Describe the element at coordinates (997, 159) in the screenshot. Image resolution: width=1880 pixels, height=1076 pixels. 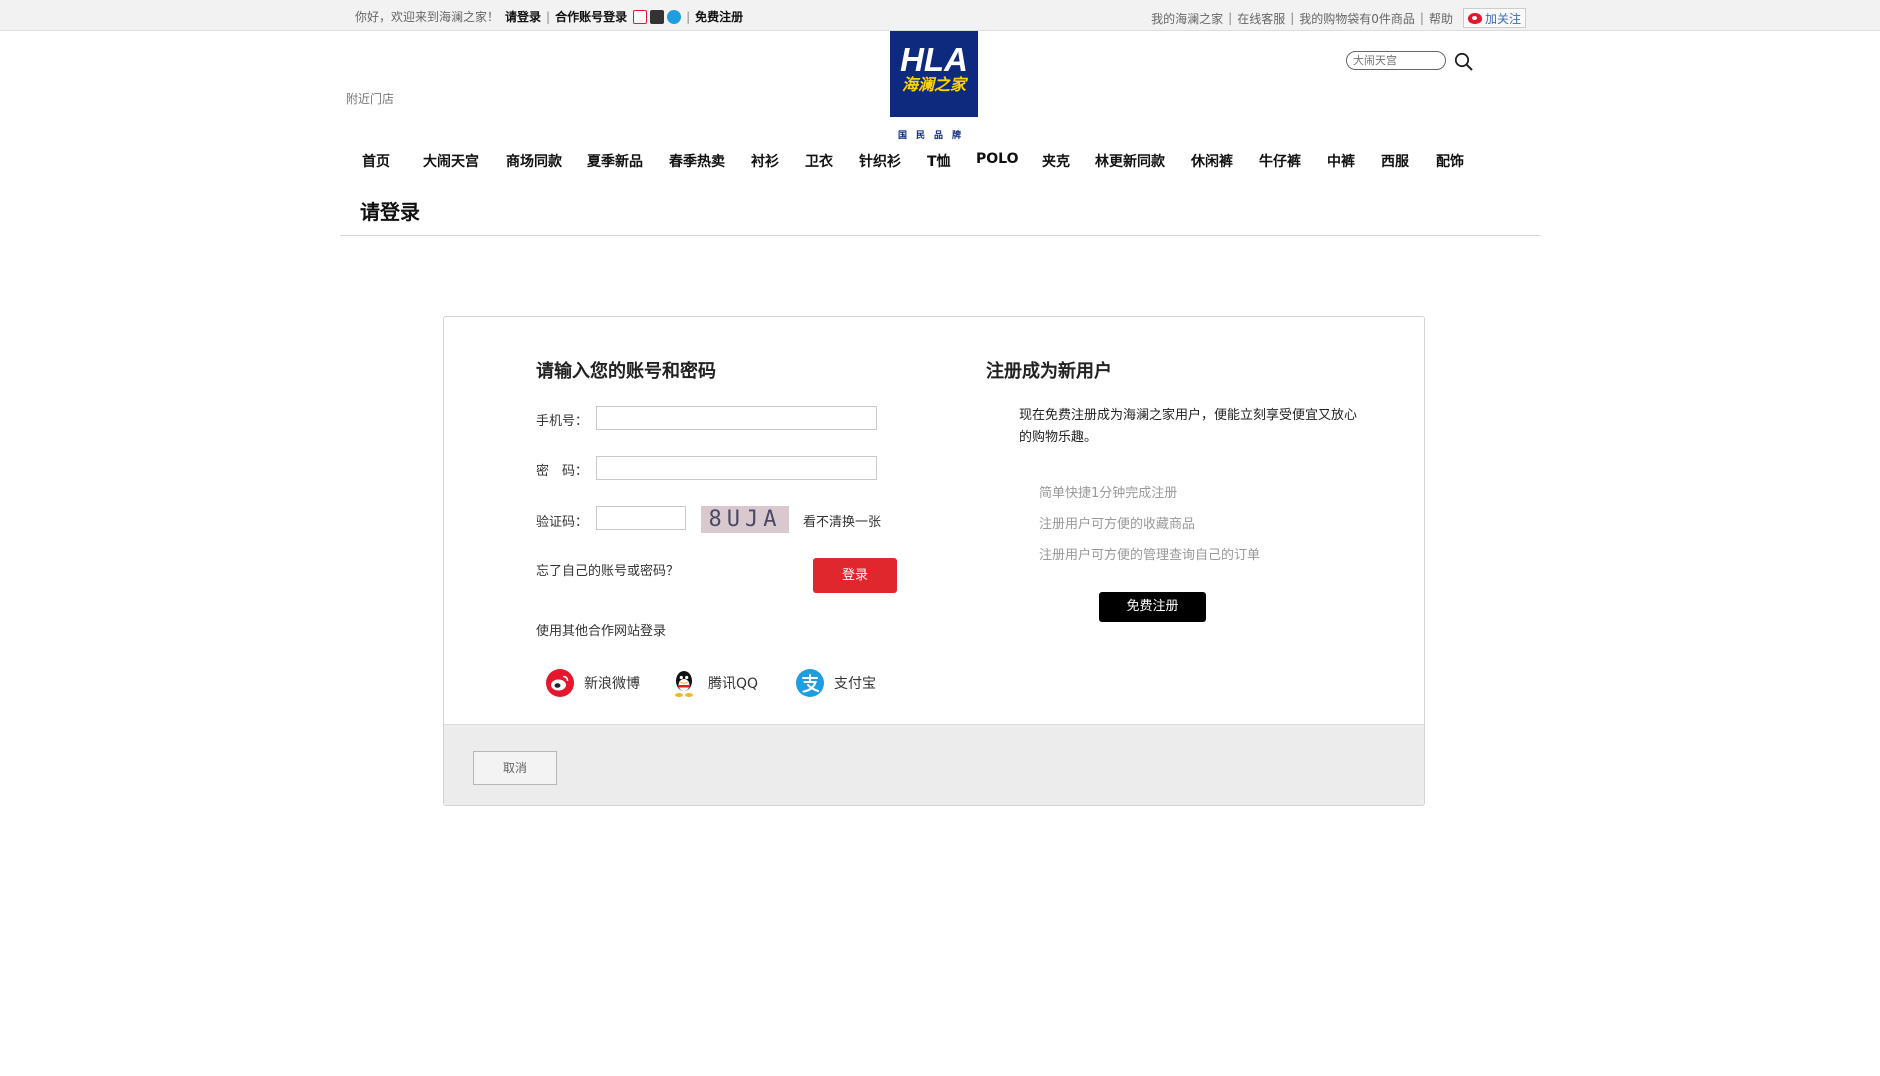
I see `nav-item: POLO` at that location.